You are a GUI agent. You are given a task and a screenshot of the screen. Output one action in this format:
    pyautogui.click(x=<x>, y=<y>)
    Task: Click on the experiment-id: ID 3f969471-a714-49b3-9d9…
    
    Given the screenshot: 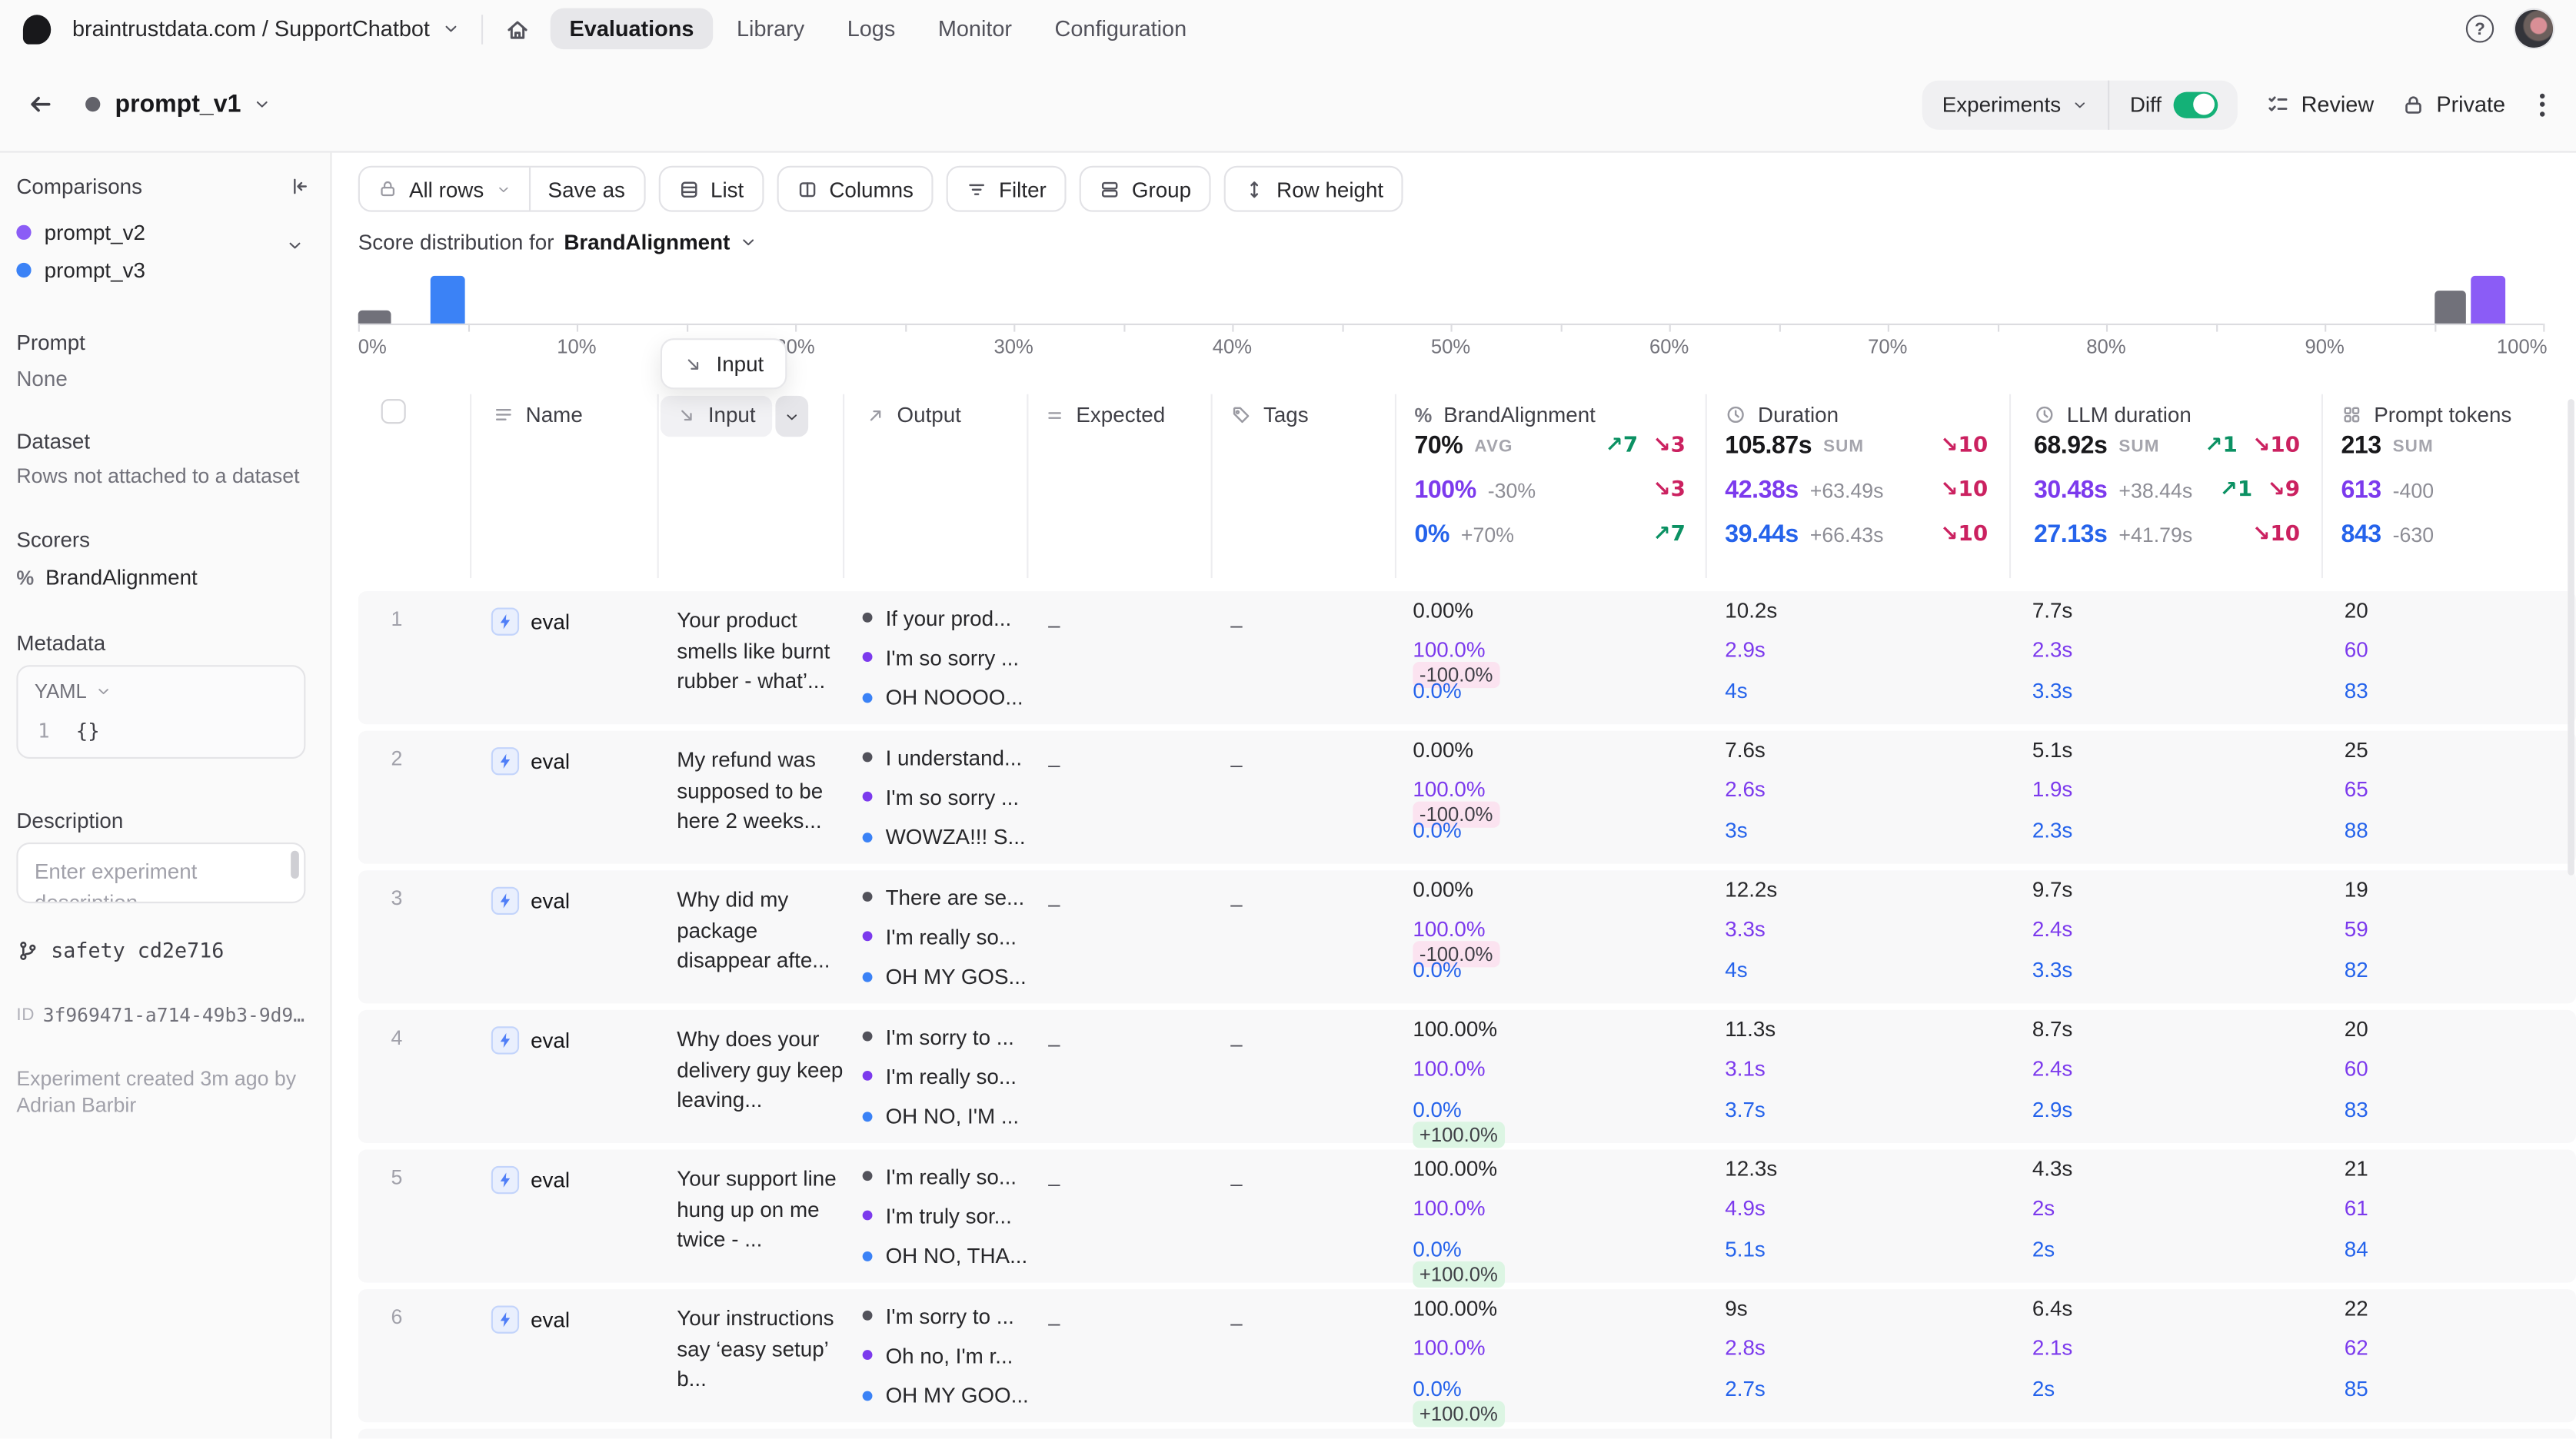 What is the action you would take?
    pyautogui.click(x=160, y=1014)
    